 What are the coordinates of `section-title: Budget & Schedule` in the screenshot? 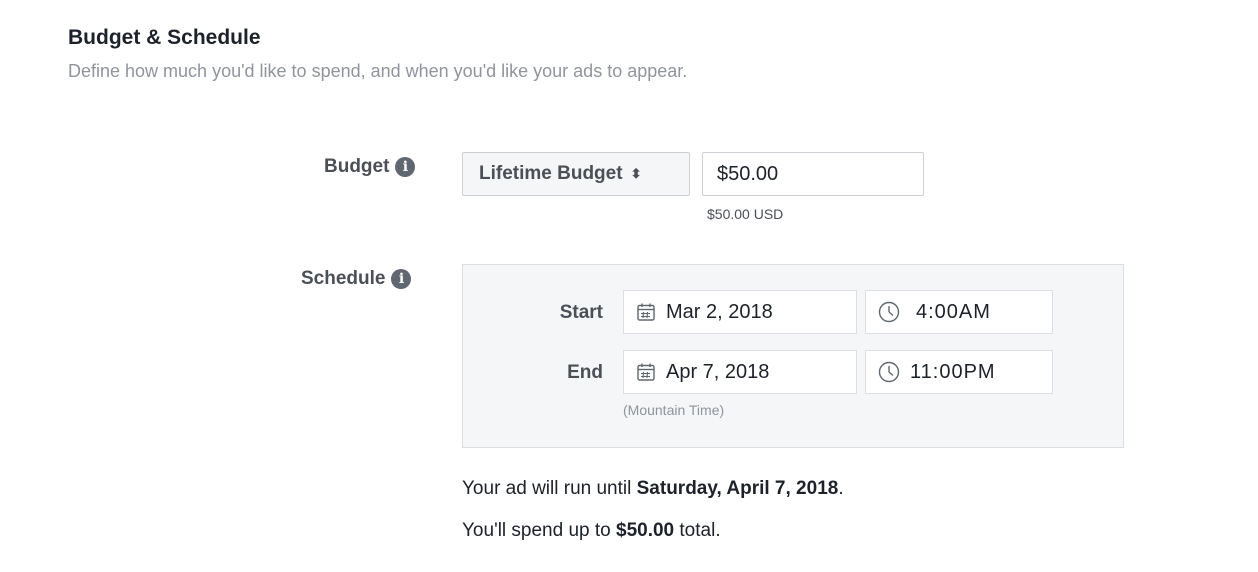 It's located at (164, 37).